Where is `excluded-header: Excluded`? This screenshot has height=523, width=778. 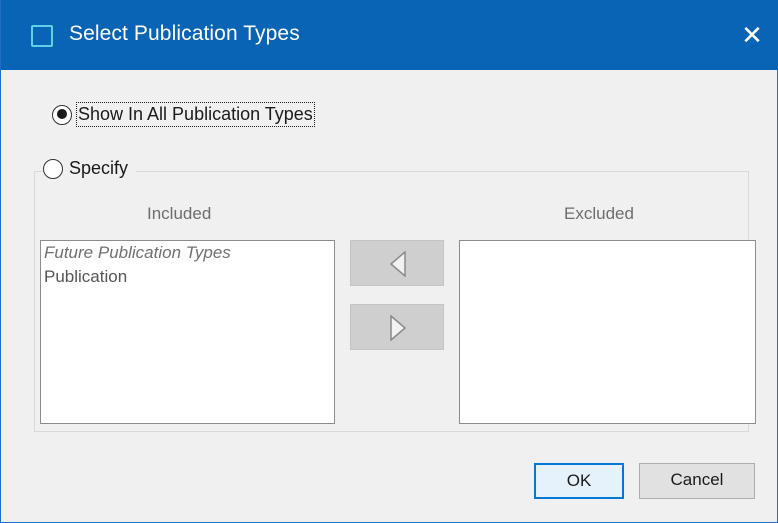 excluded-header: Excluded is located at coordinates (599, 213).